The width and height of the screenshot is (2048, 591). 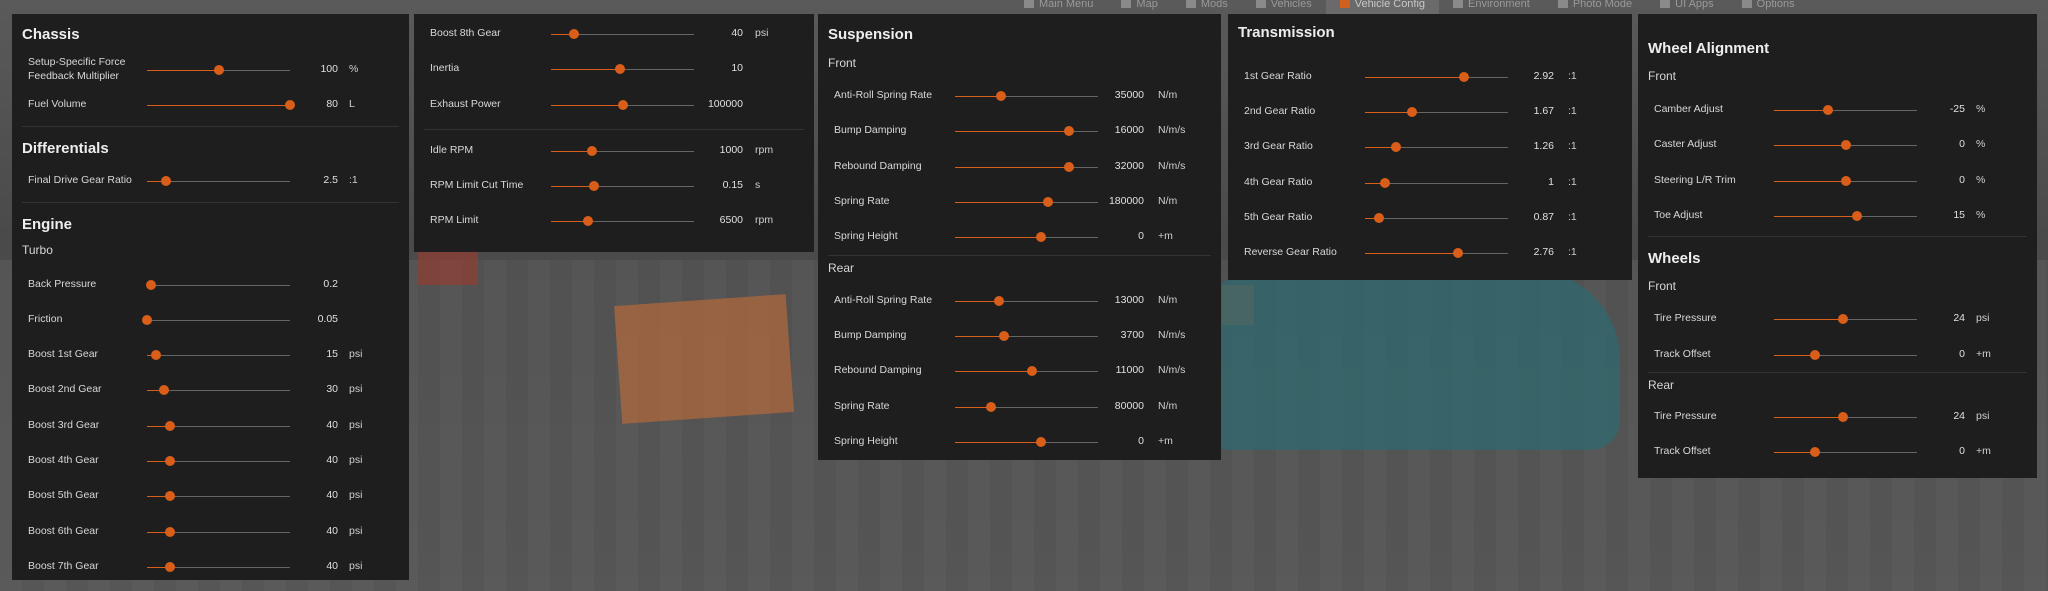 I want to click on value-field: 24, so click(x=1959, y=416).